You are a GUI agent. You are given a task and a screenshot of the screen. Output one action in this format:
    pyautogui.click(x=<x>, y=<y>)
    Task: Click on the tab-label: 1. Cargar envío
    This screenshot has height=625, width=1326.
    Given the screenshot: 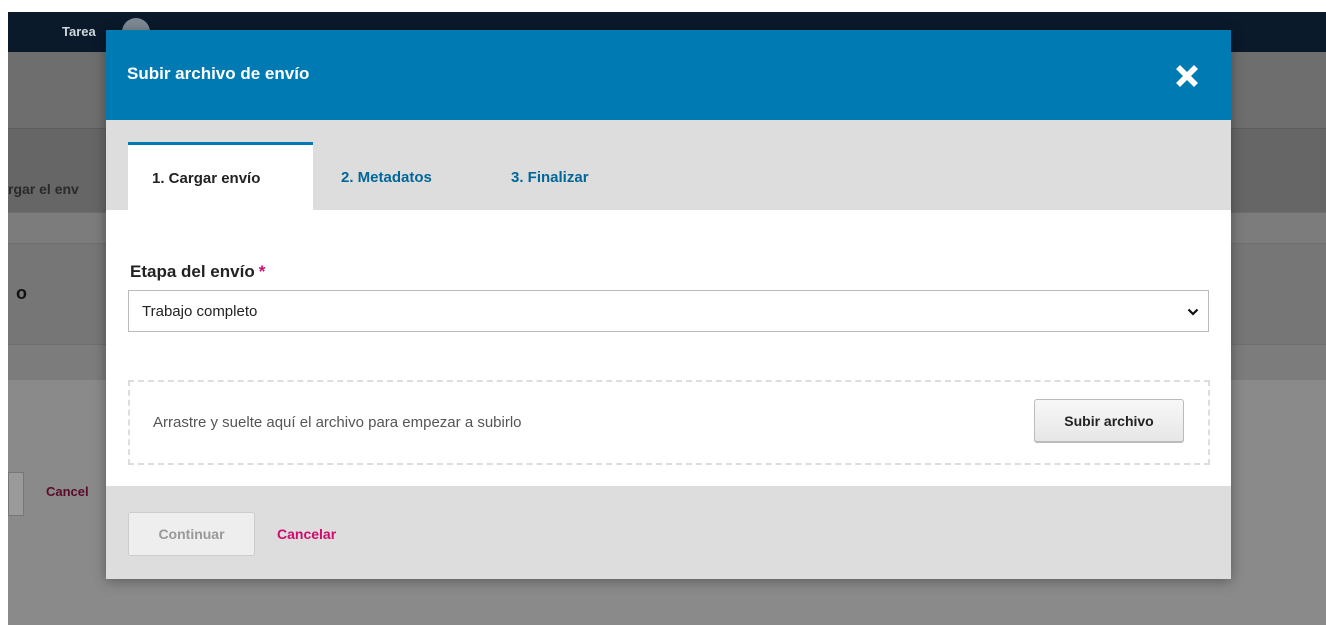 What is the action you would take?
    pyautogui.click(x=206, y=178)
    